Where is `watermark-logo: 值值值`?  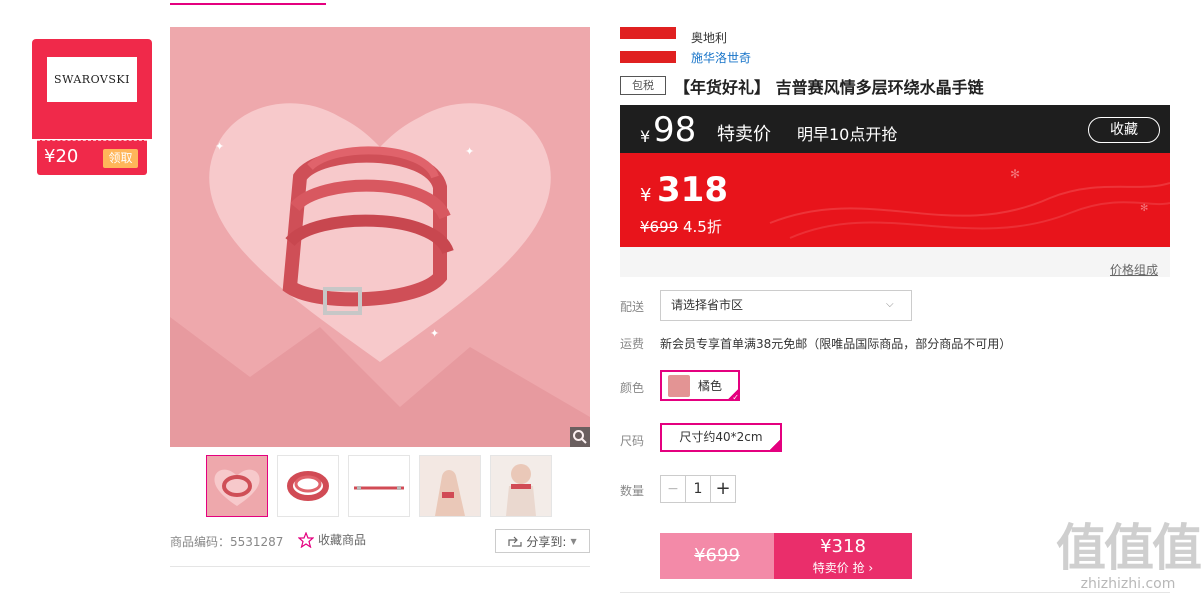
watermark-logo: 值值值 is located at coordinates (1129, 548).